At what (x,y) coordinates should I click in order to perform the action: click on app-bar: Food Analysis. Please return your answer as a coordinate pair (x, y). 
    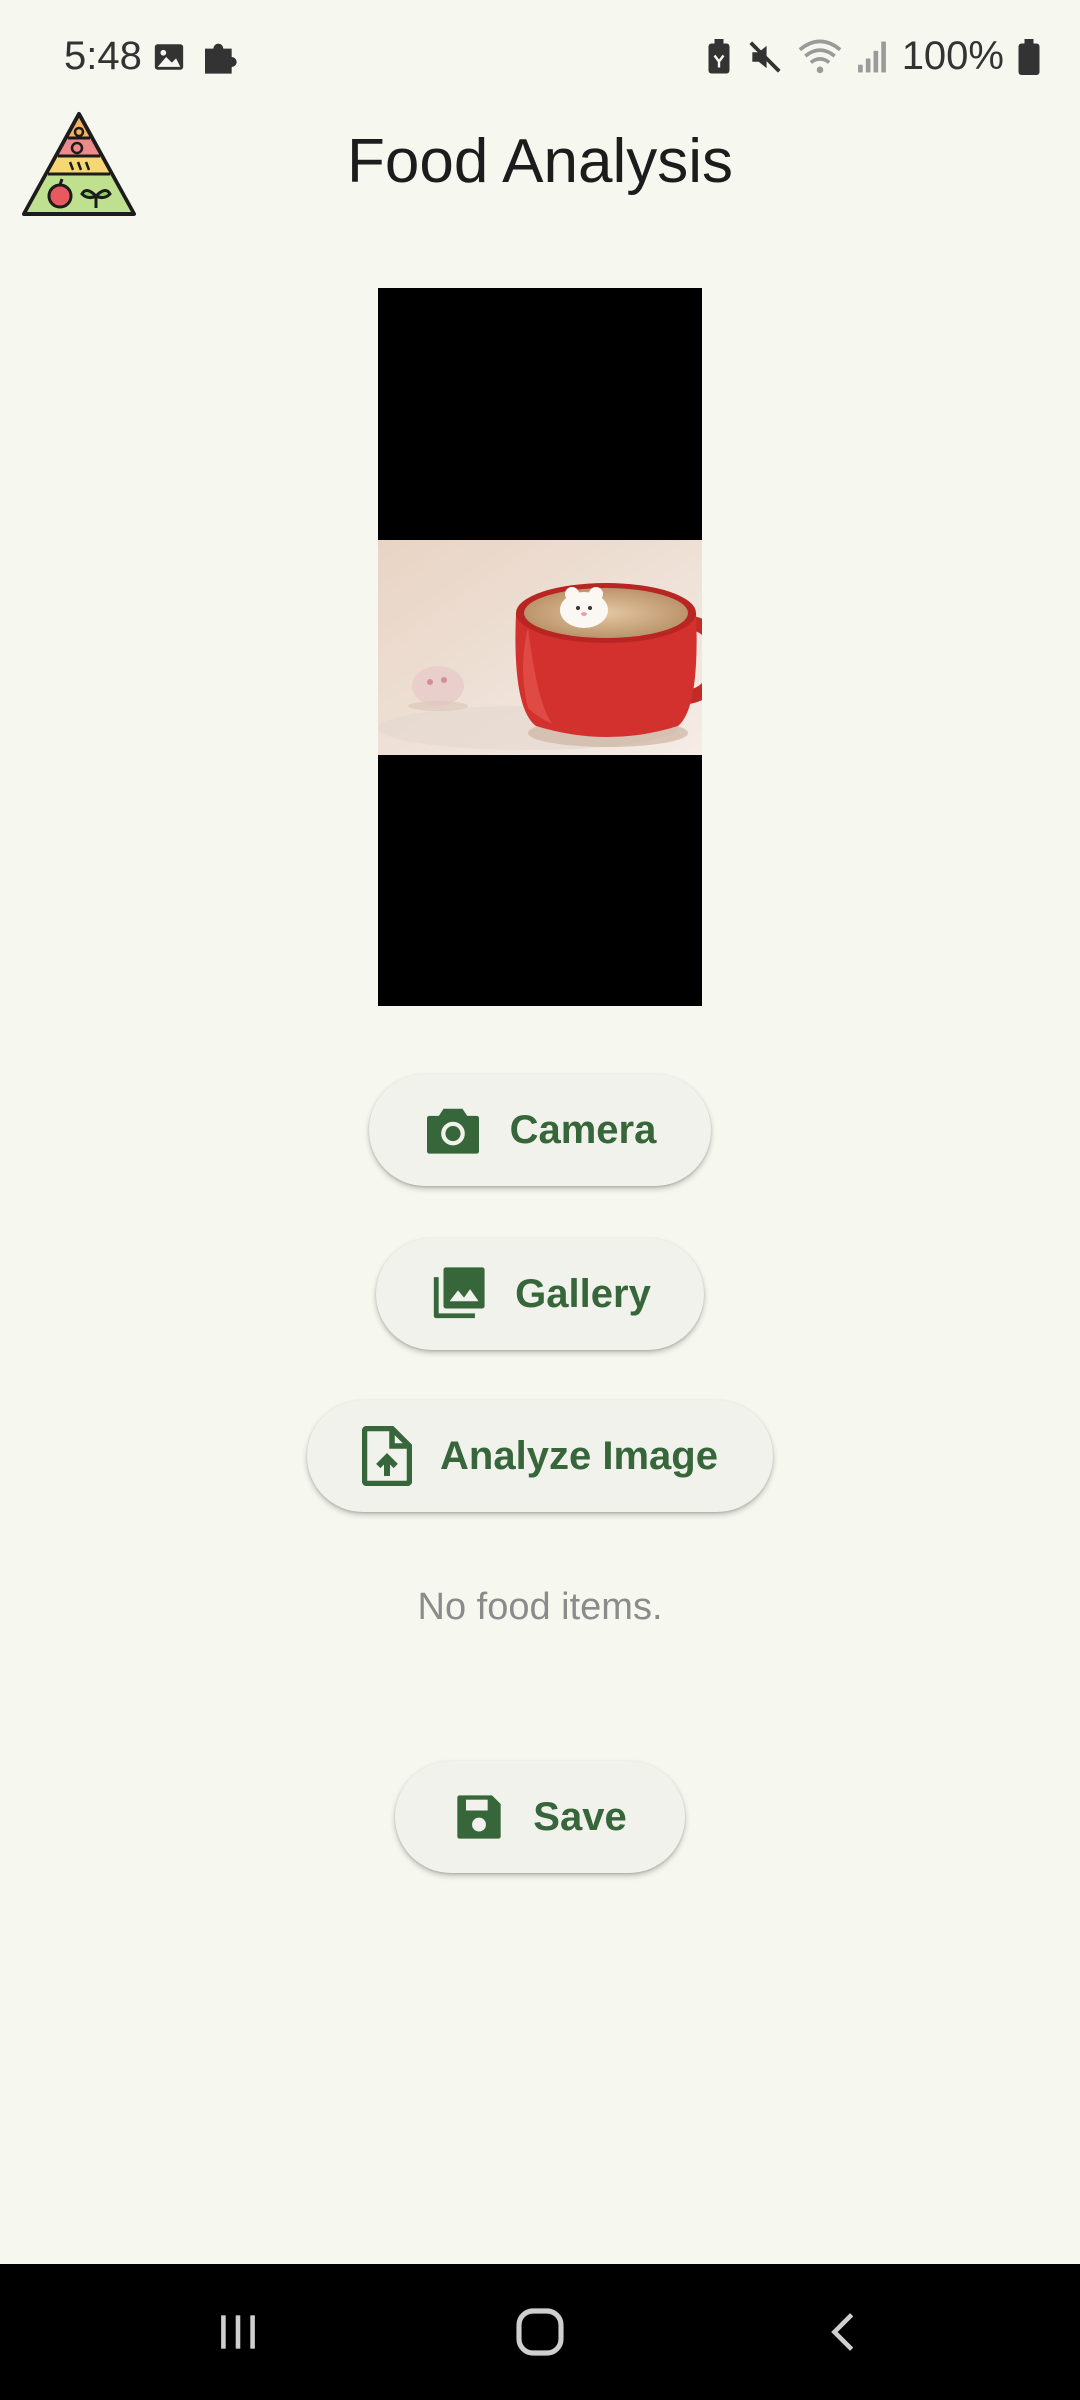
    Looking at the image, I should click on (540, 170).